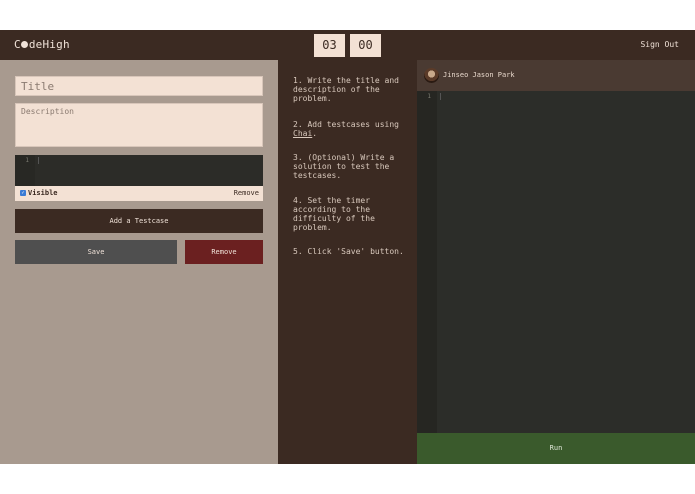  Describe the element at coordinates (139, 170) in the screenshot. I see `testcase-code-editor: 1` at that location.